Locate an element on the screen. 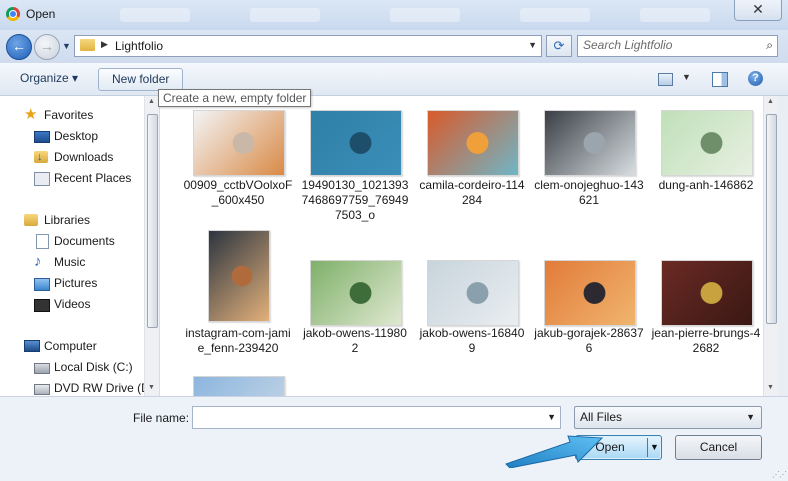 The width and height of the screenshot is (788, 481). sidebar-item-label: Local Disk (C:) is located at coordinates (93, 367).